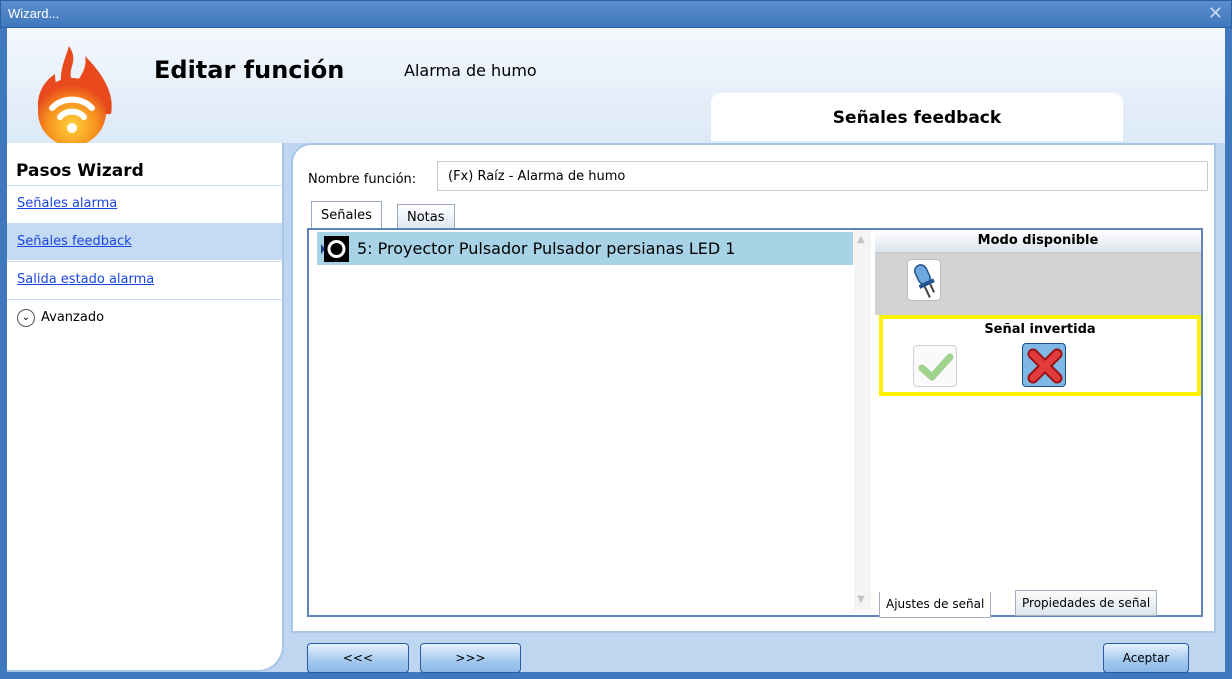 The width and height of the screenshot is (1232, 679). I want to click on function-subtitle: Alarma de humo, so click(470, 70).